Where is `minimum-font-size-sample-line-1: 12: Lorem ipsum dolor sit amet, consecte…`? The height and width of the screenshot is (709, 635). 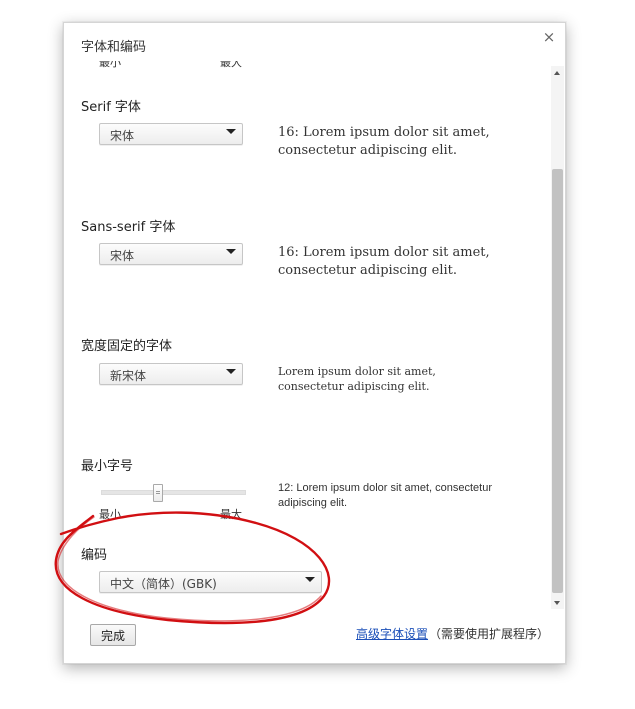
minimum-font-size-sample-line-1: 12: Lorem ipsum dolor sit amet, consecte… is located at coordinates (385, 488).